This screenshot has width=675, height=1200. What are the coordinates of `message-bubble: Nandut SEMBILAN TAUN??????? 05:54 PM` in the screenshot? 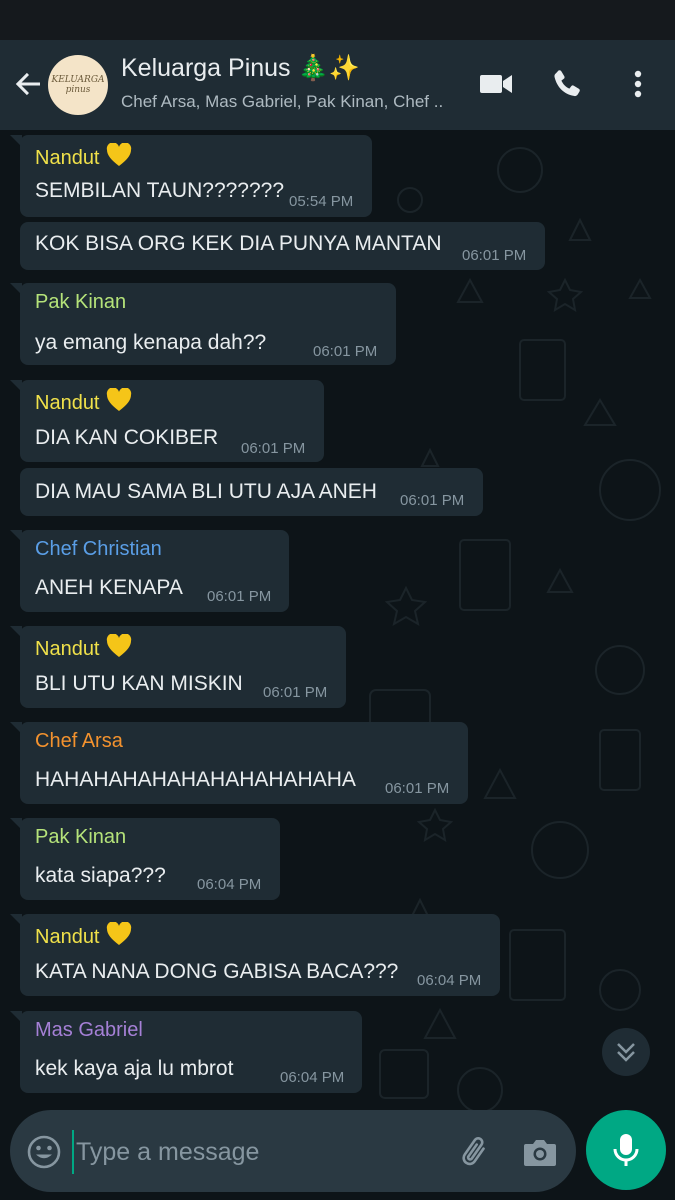 It's located at (191, 176).